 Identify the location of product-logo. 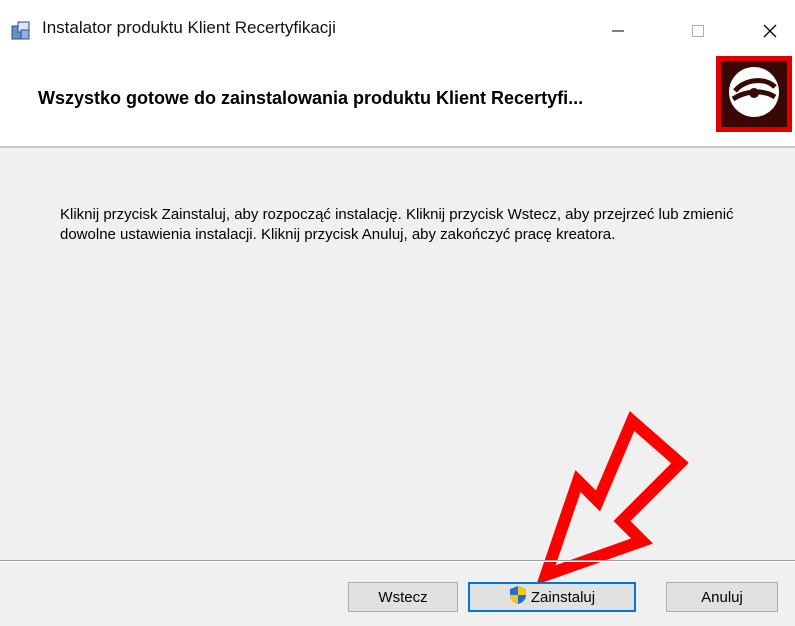
(754, 94).